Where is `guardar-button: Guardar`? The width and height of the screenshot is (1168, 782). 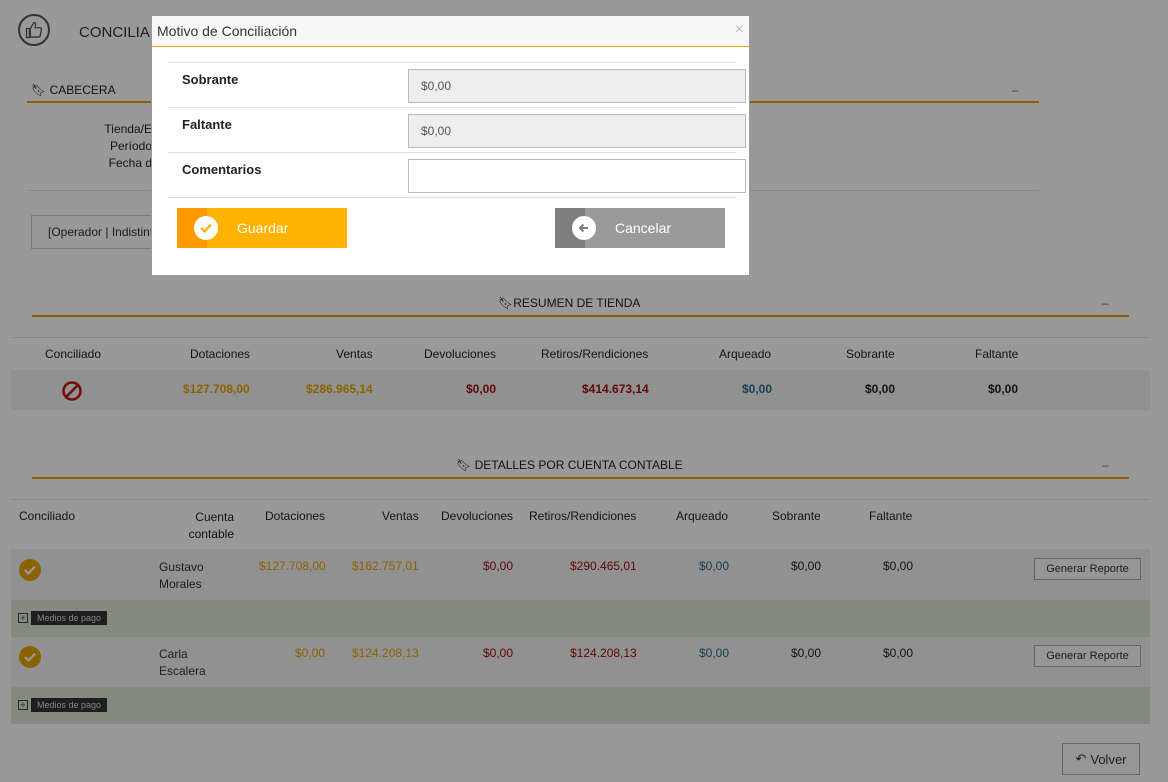 guardar-button: Guardar is located at coordinates (262, 228).